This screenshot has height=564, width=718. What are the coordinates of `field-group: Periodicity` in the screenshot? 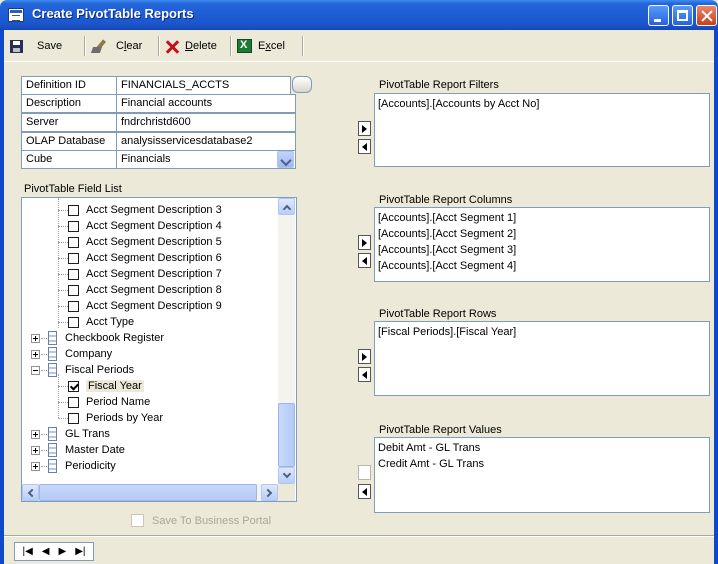 It's located at (82, 466).